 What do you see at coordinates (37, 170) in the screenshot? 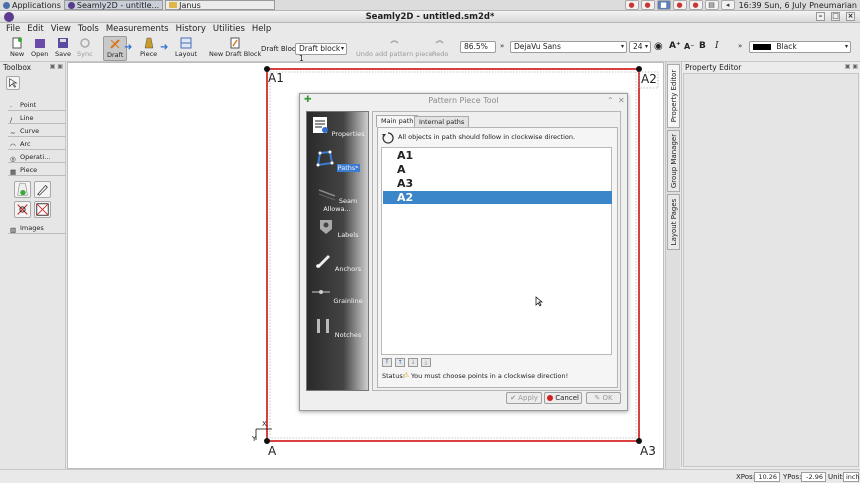
I see `tool-group-piece: ▦ Piece` at bounding box center [37, 170].